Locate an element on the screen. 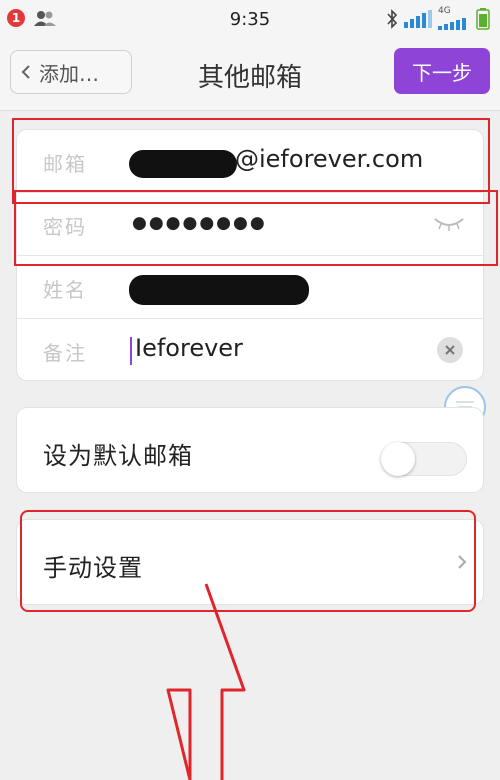 Image resolution: width=500 pixels, height=780 pixels. toggle-knob is located at coordinates (398, 459).